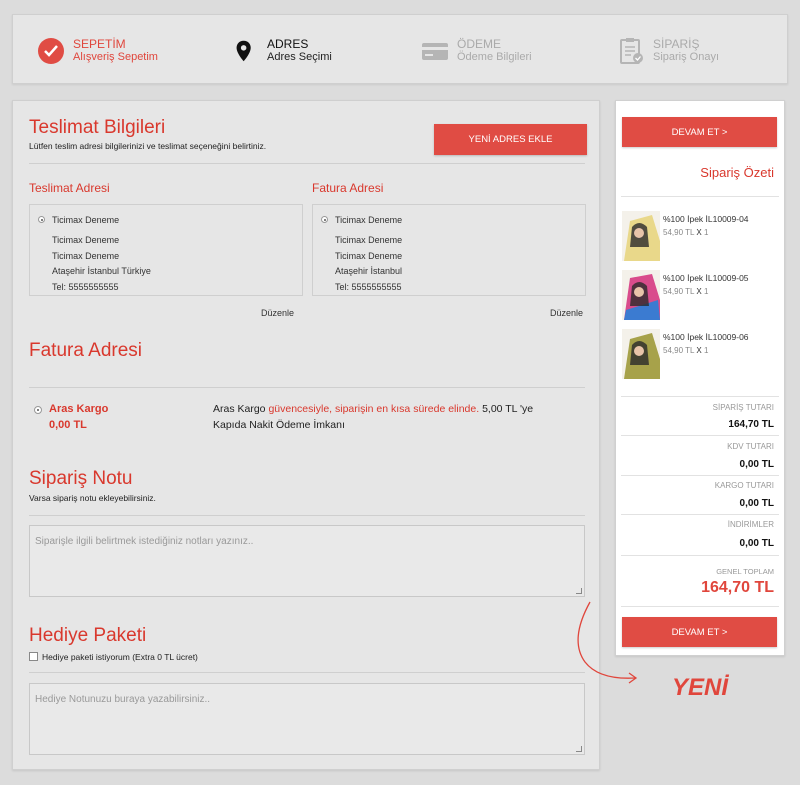 Image resolution: width=800 pixels, height=785 pixels. What do you see at coordinates (756, 543) in the screenshot?
I see `discount-value: 0,00 TL` at bounding box center [756, 543].